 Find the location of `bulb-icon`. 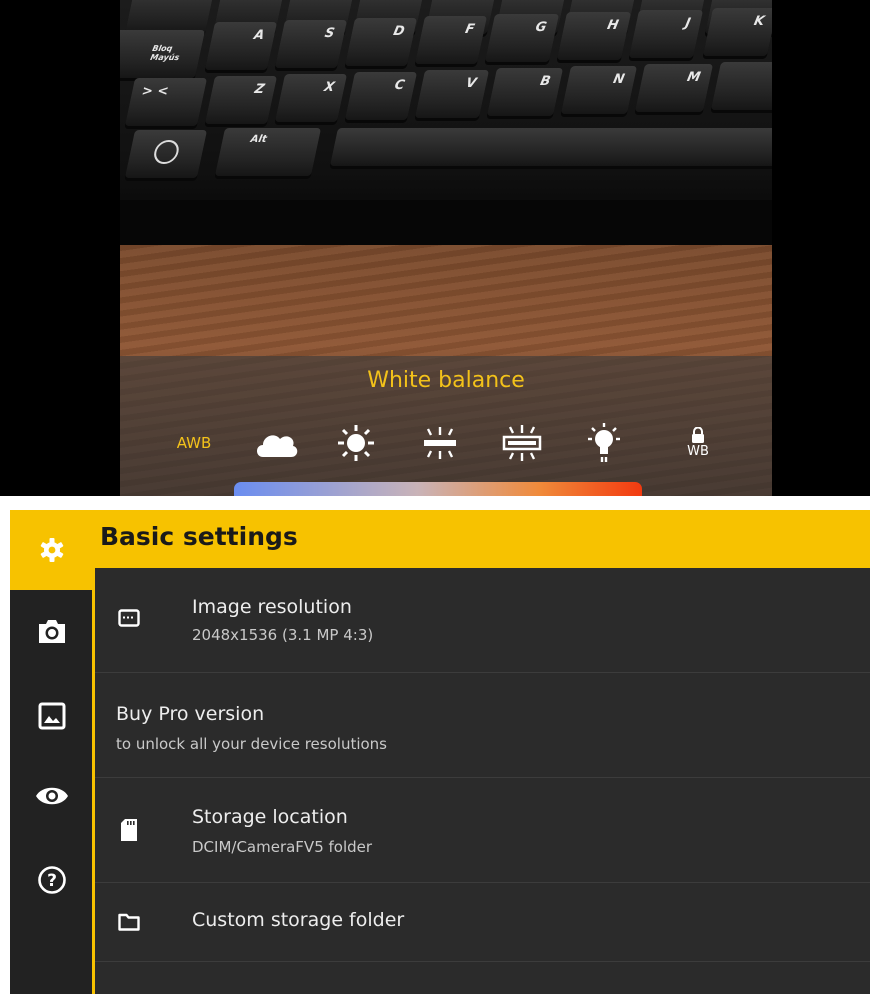

bulb-icon is located at coordinates (604, 442).